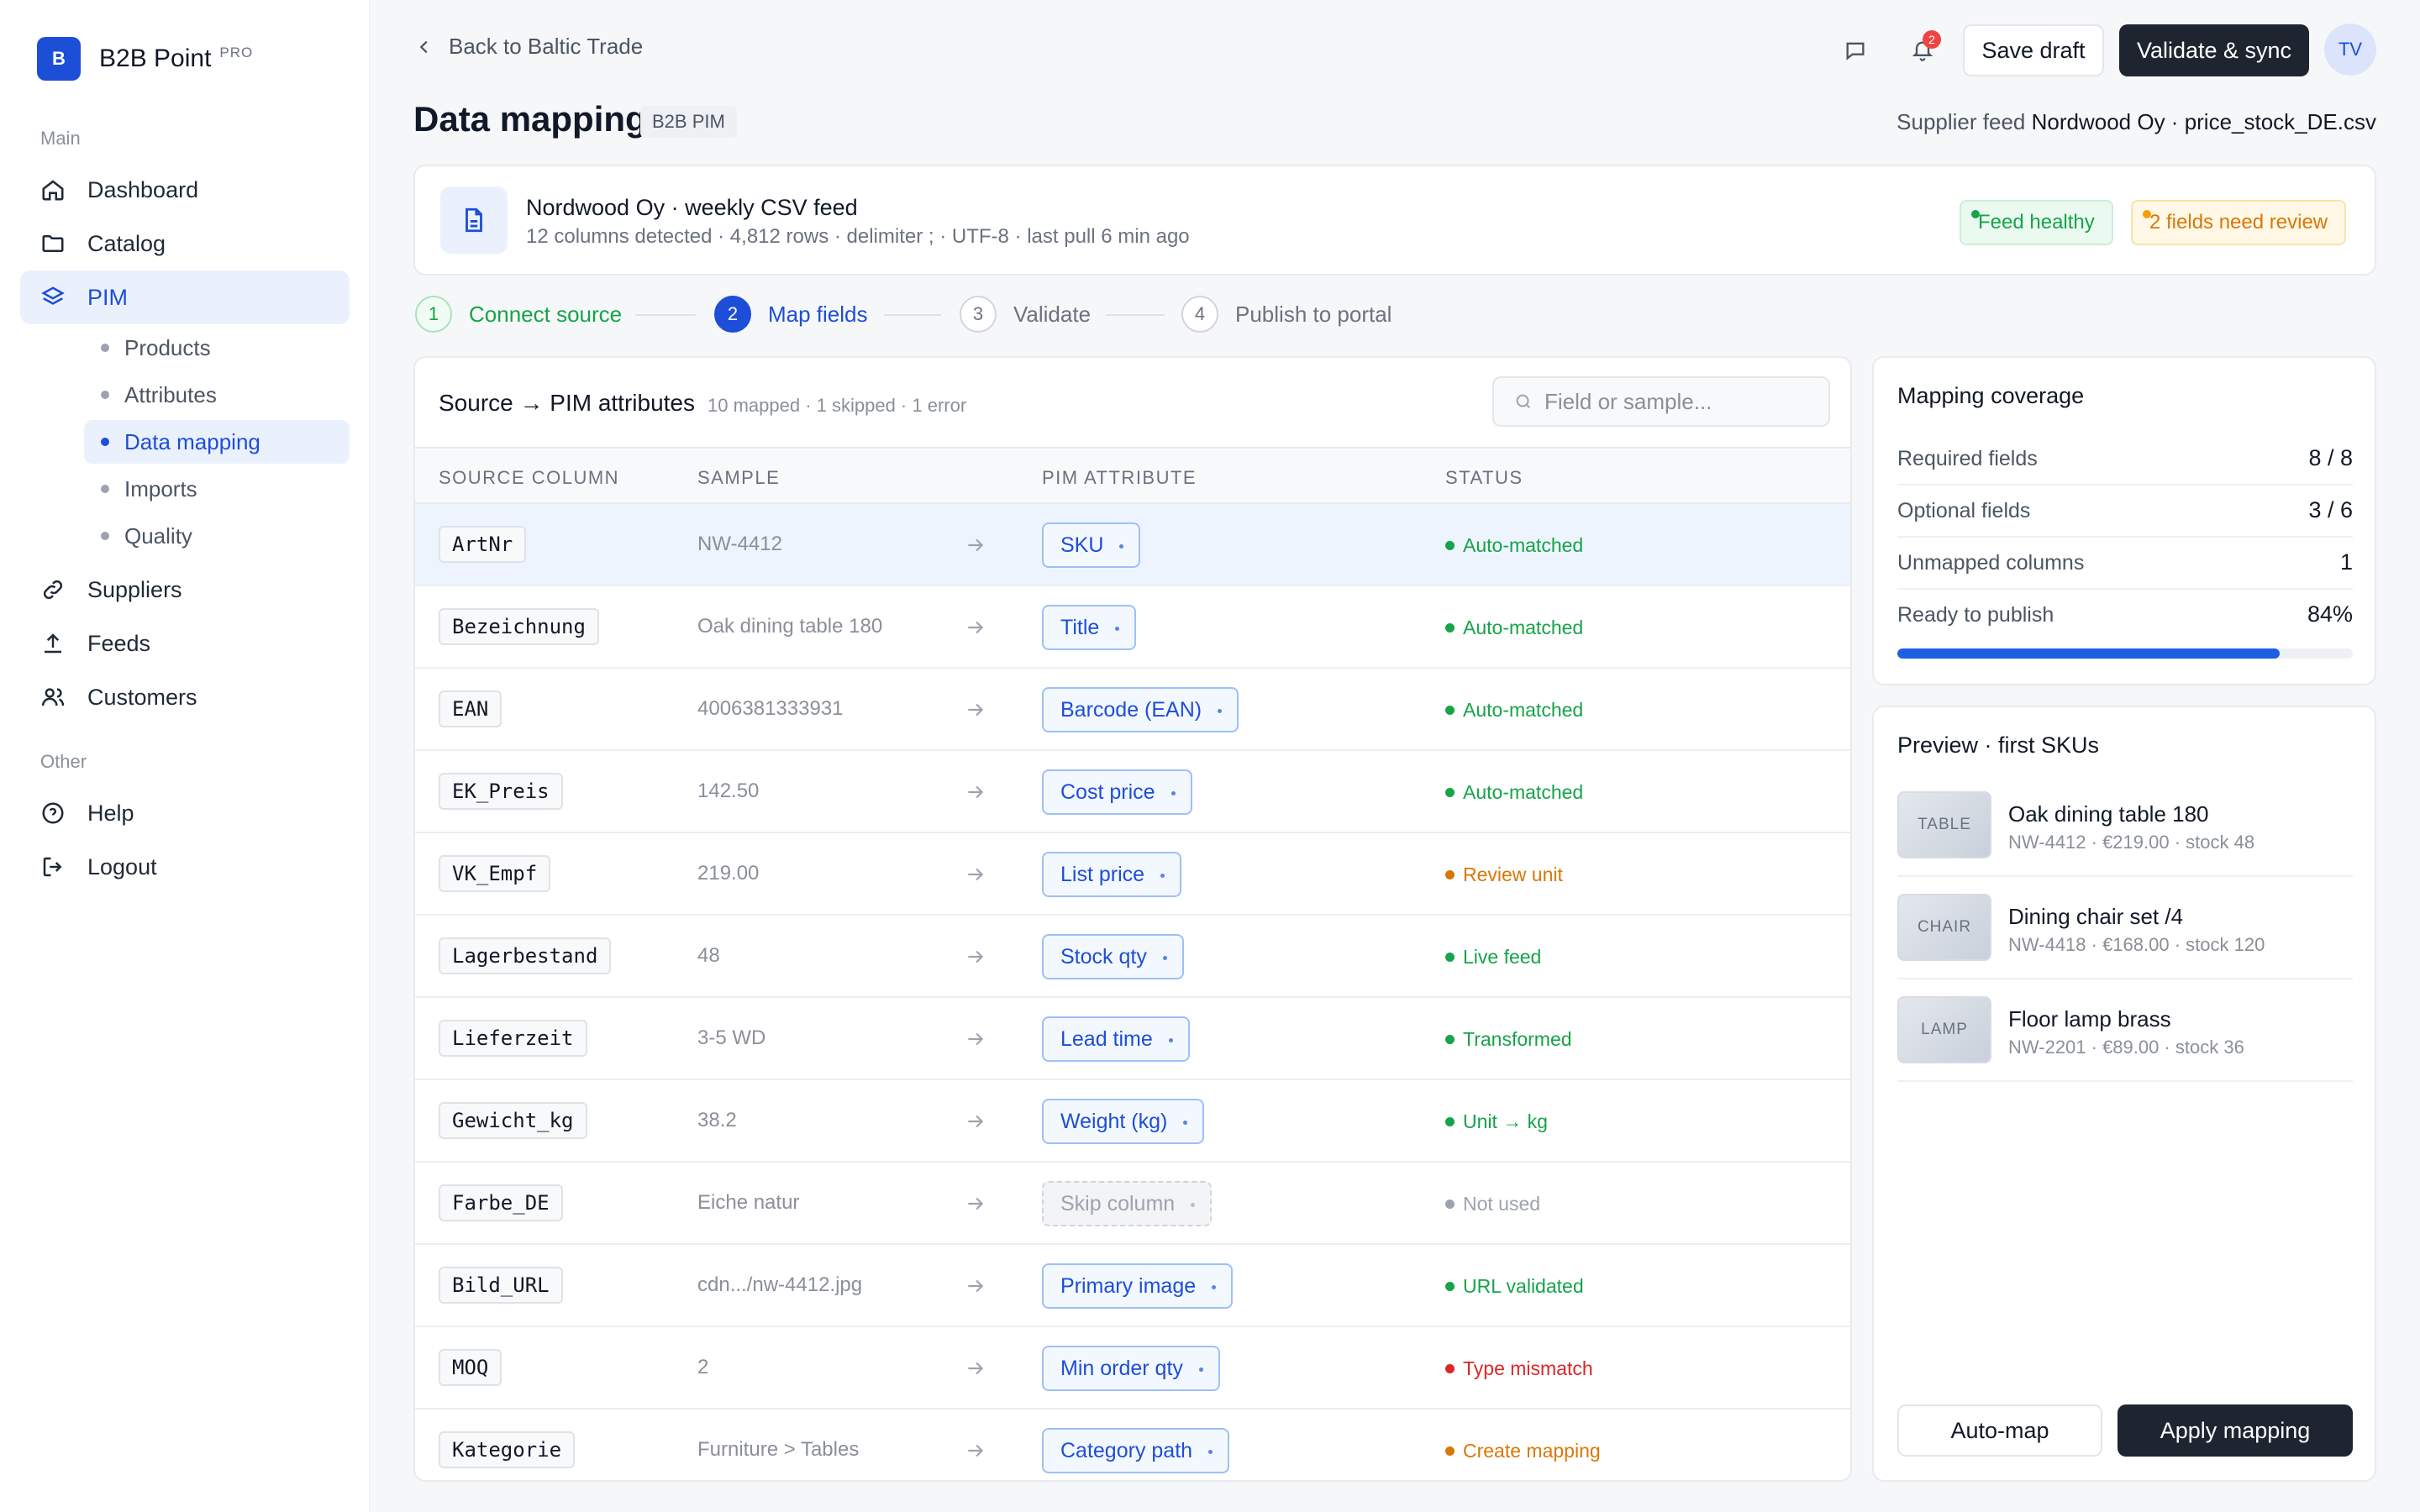 The width and height of the screenshot is (2420, 1512). I want to click on coverage-value: 1, so click(2346, 562).